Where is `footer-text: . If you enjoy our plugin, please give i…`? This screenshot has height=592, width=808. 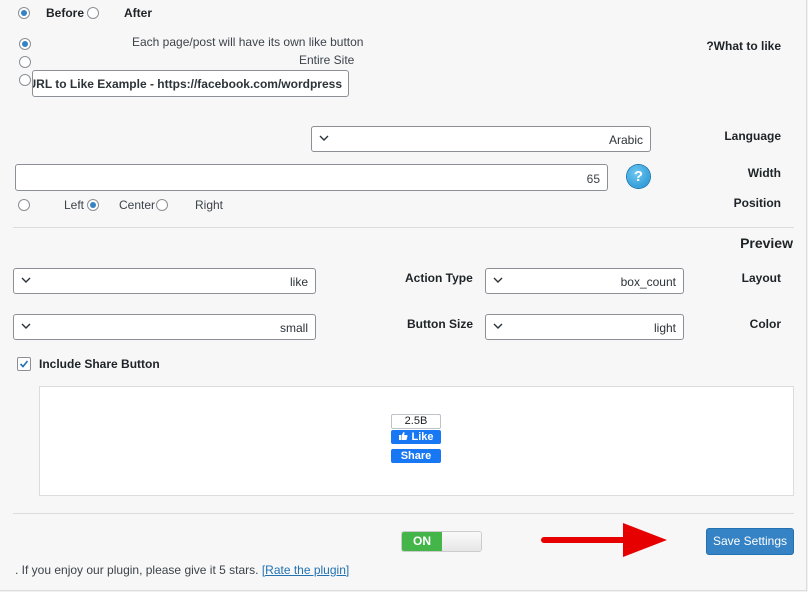 footer-text: . If you enjoy our plugin, please give i… is located at coordinates (182, 570).